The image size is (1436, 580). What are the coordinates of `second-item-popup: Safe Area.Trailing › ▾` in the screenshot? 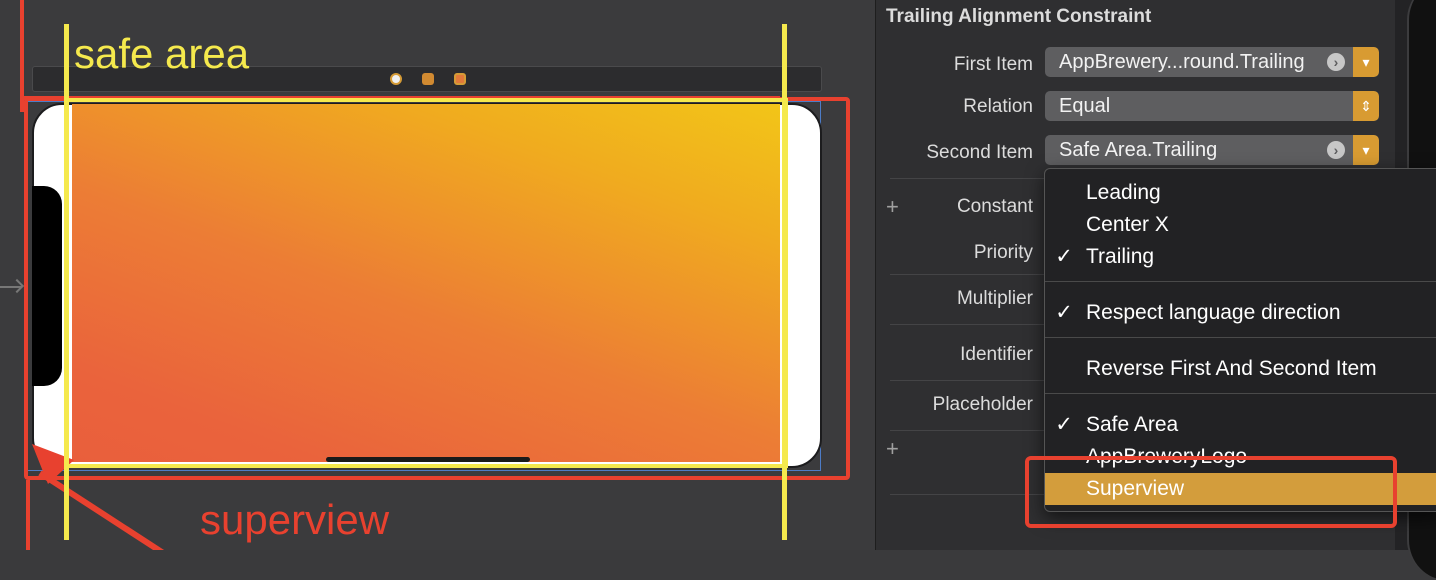 It's located at (1212, 150).